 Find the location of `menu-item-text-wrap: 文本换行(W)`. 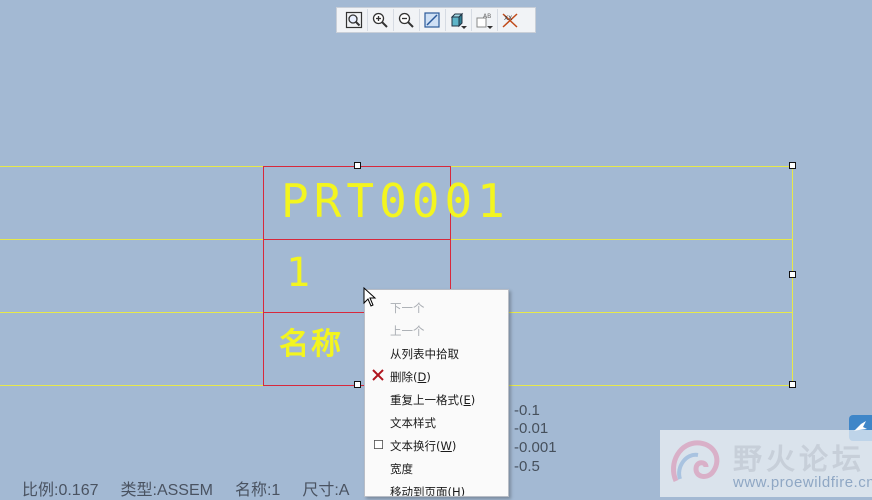

menu-item-text-wrap: 文本换行(W) is located at coordinates (436, 444).